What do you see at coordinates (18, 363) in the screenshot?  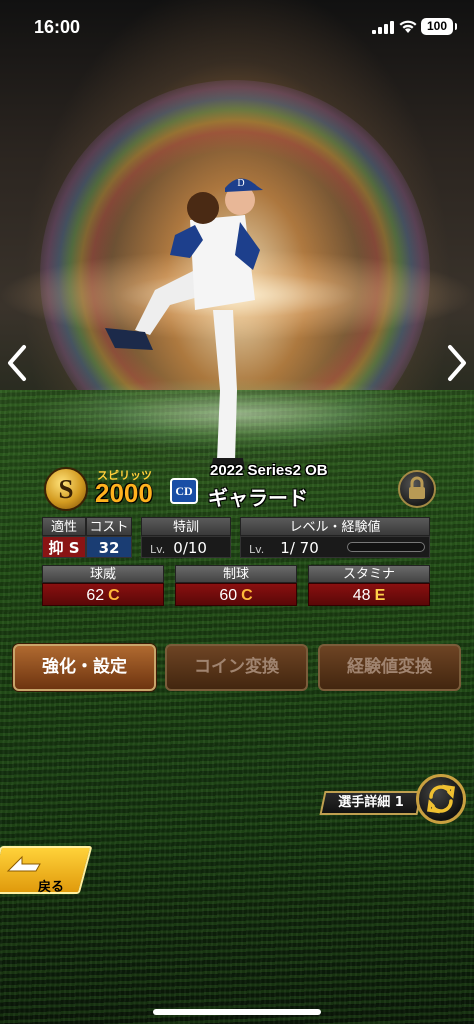 I see `previous-arrow-icon` at bounding box center [18, 363].